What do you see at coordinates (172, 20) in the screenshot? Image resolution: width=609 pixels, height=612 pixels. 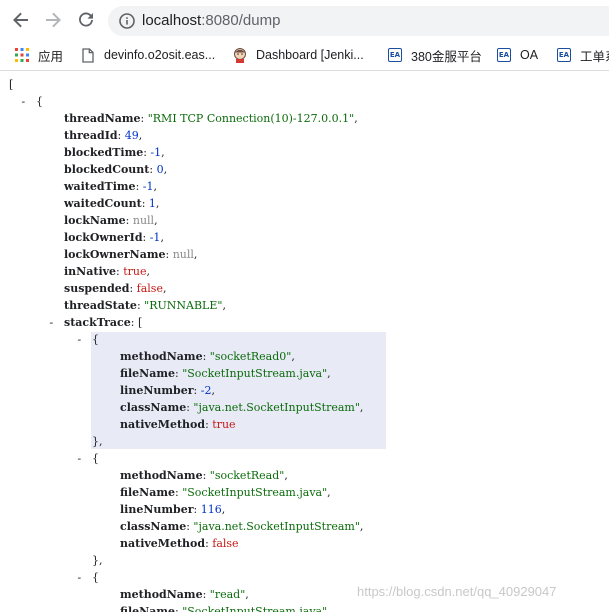 I see `url-host: localhost` at bounding box center [172, 20].